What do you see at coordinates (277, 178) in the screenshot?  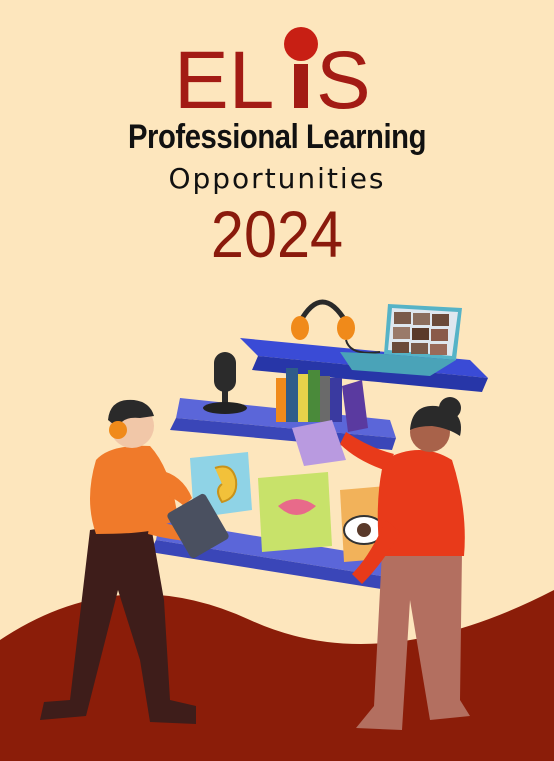 I see `page-subtitle: Opportunities` at bounding box center [277, 178].